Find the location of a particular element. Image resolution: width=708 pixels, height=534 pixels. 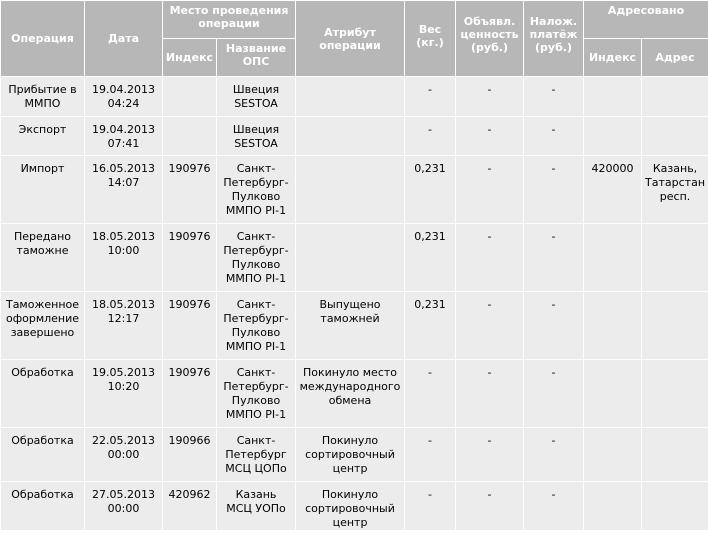

cell-attribute: Покинуло место международного обмена is located at coordinates (350, 393).